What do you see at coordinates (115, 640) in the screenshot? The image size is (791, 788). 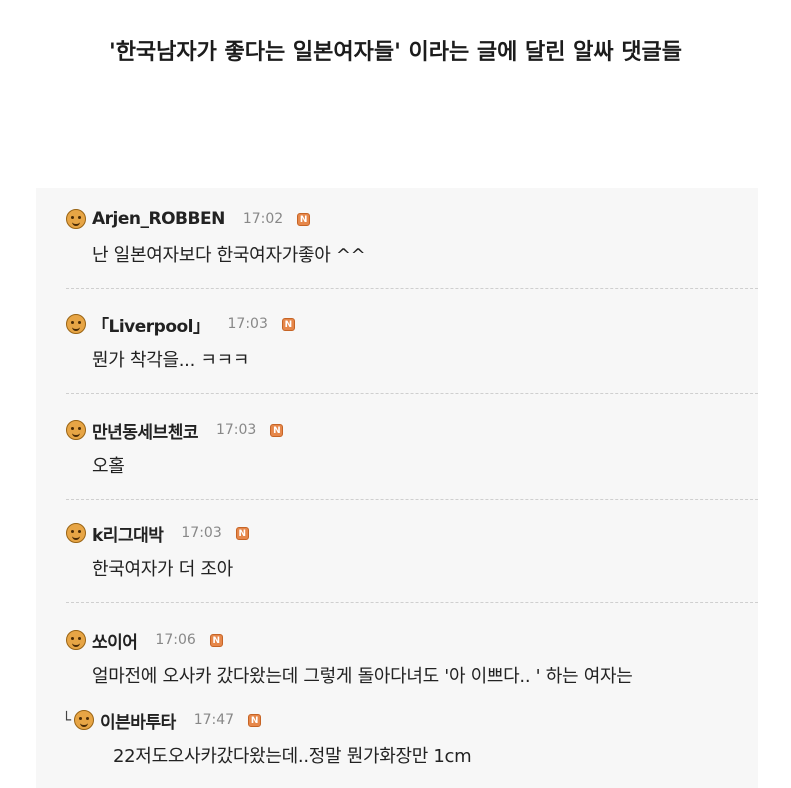 I see `comment-author: 쏘이어` at bounding box center [115, 640].